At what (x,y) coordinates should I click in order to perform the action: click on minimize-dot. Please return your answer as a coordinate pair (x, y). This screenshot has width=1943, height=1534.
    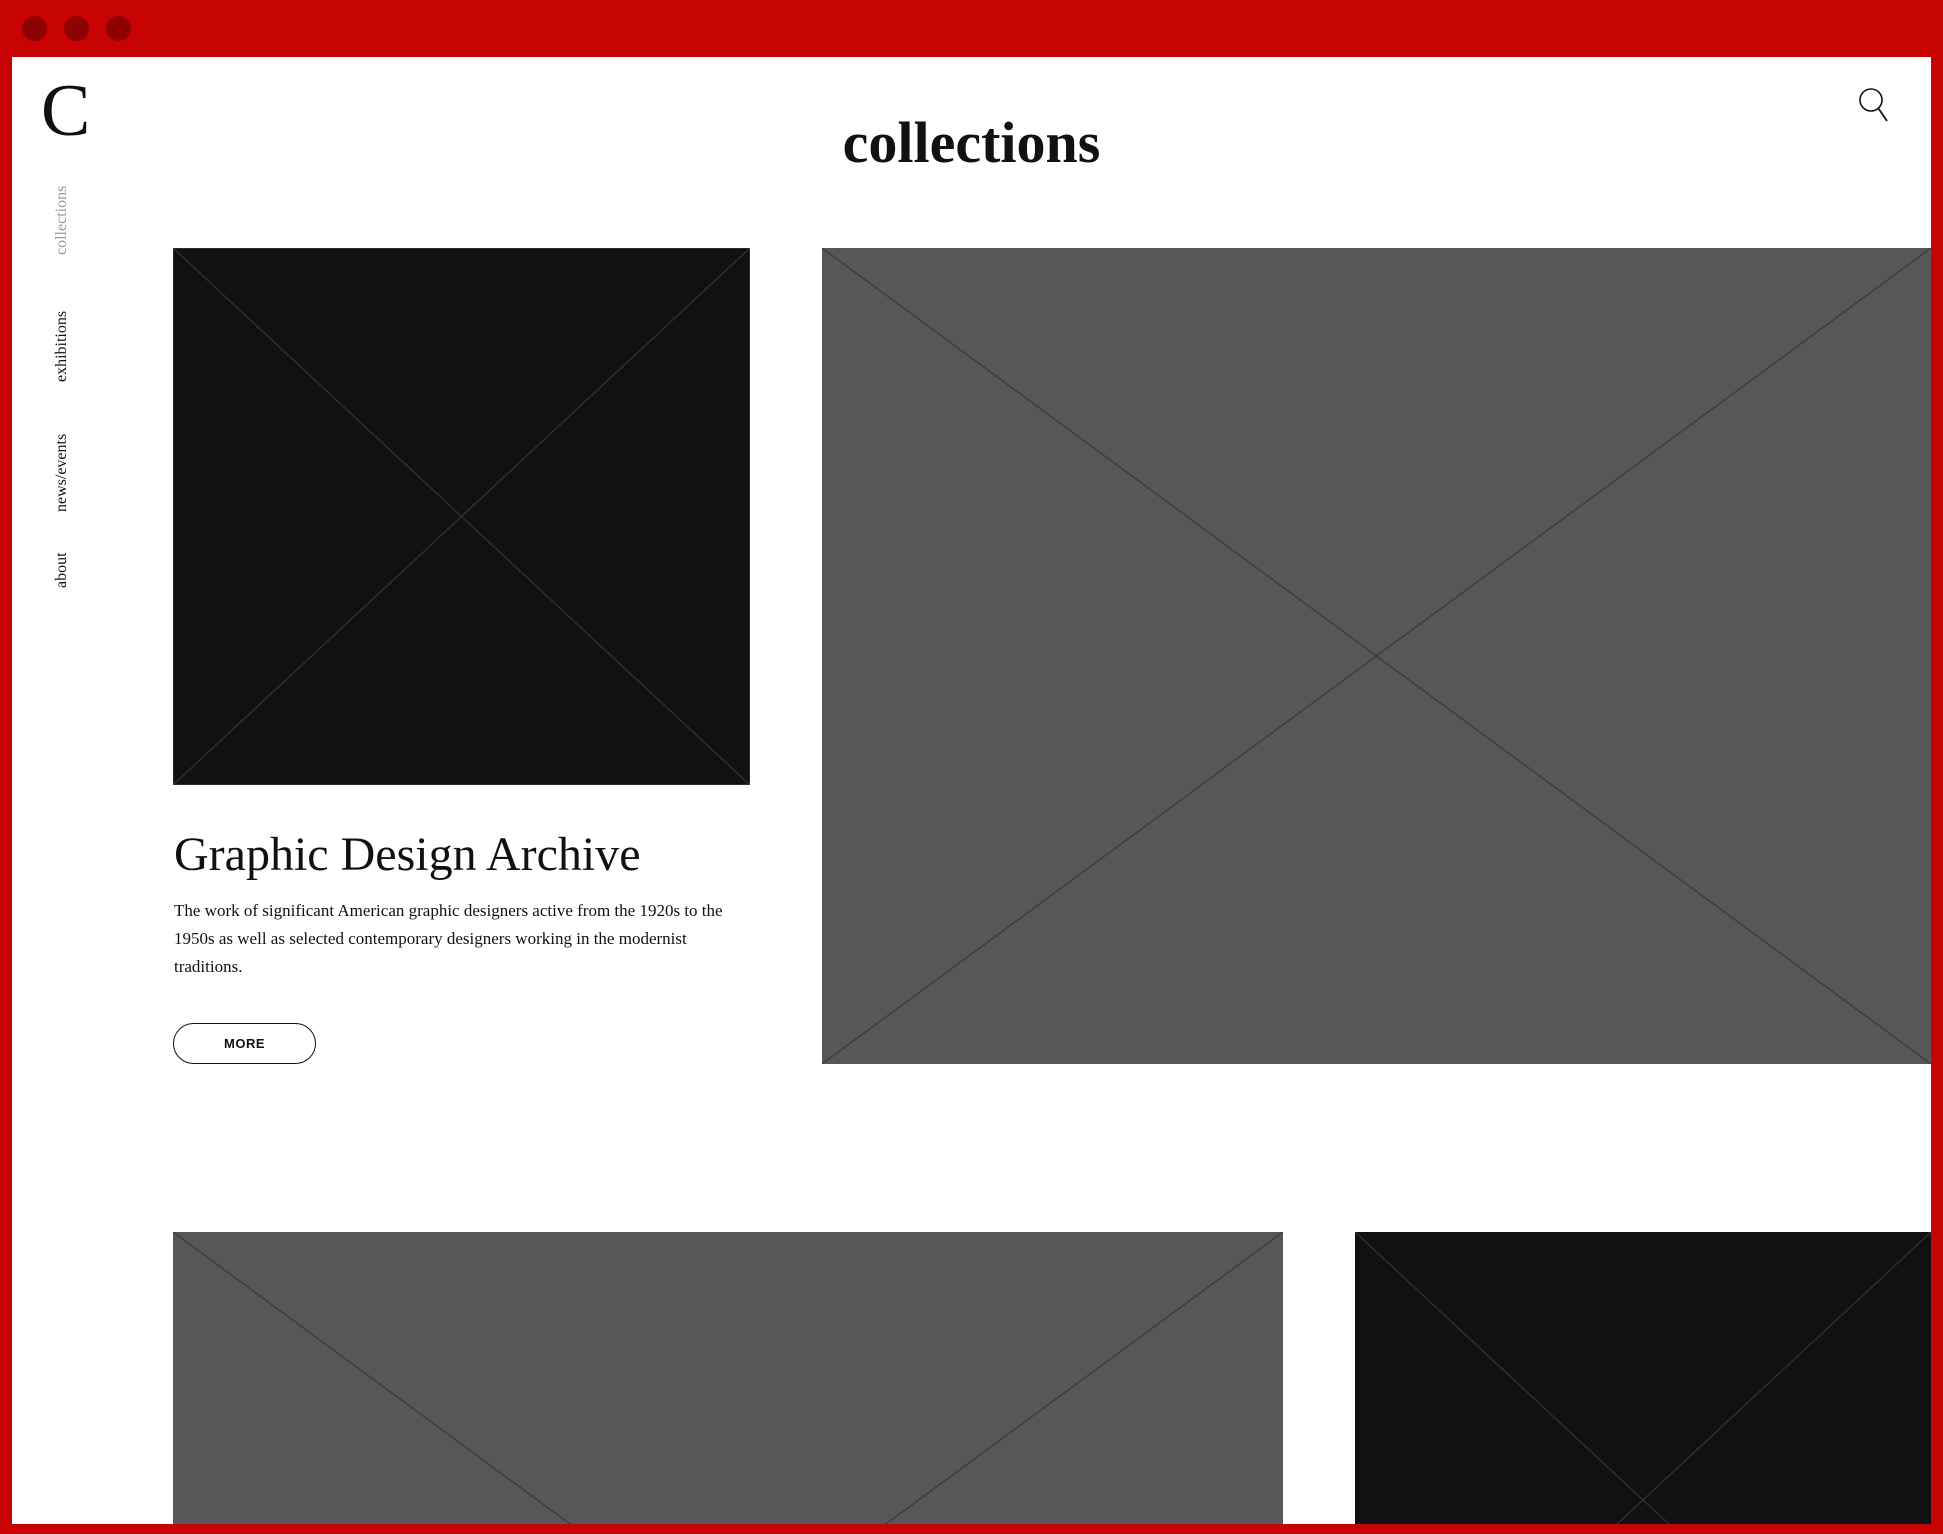
    Looking at the image, I should click on (76, 28).